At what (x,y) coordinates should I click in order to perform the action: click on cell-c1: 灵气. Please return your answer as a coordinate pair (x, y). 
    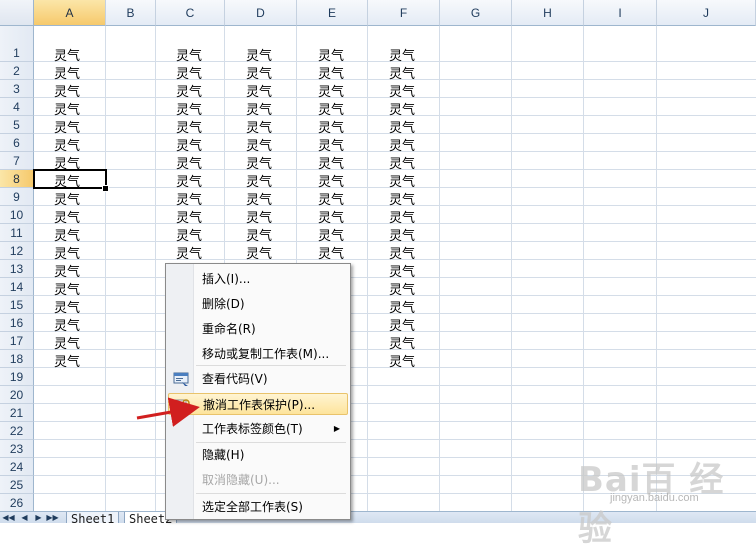
    Looking at the image, I should click on (189, 54).